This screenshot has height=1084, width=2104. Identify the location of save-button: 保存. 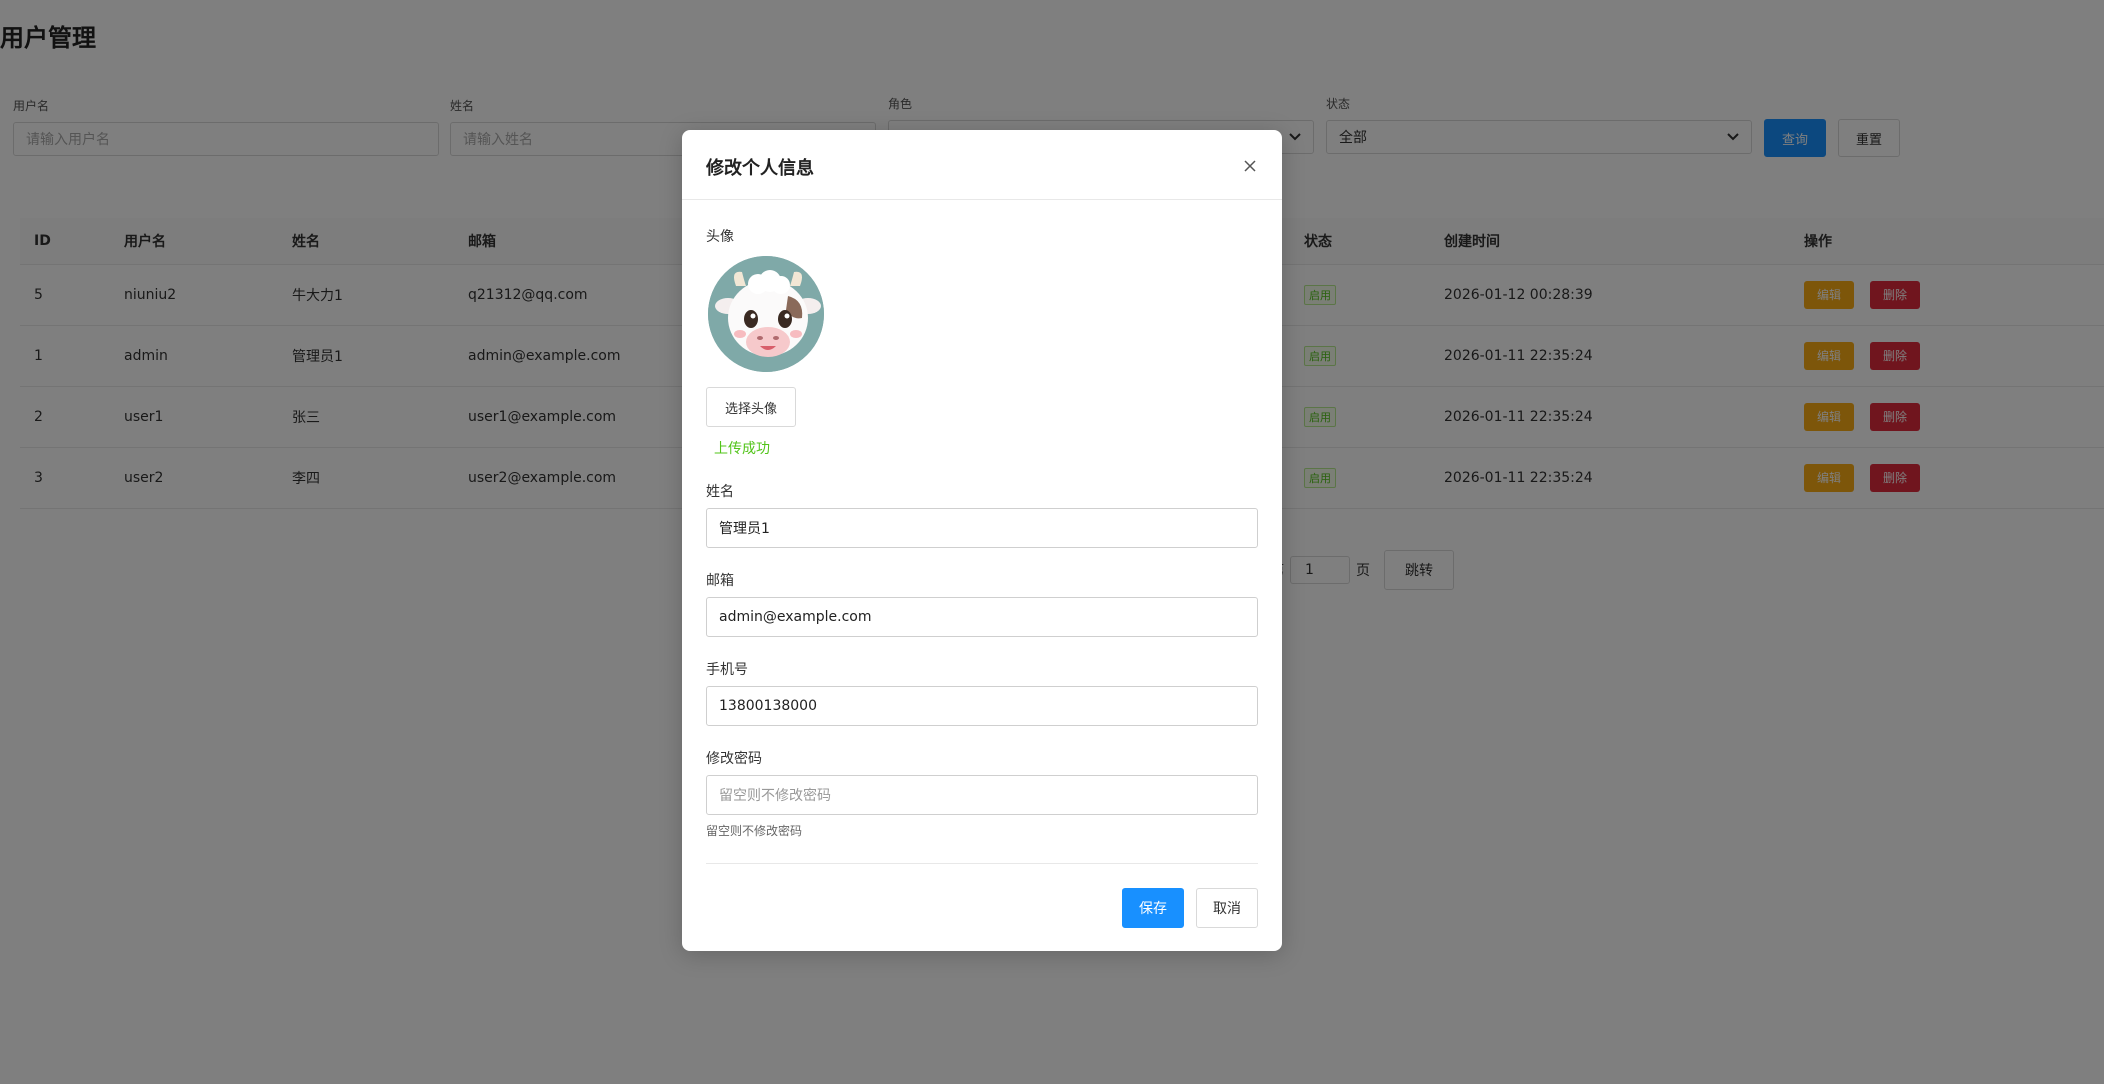
(1153, 908).